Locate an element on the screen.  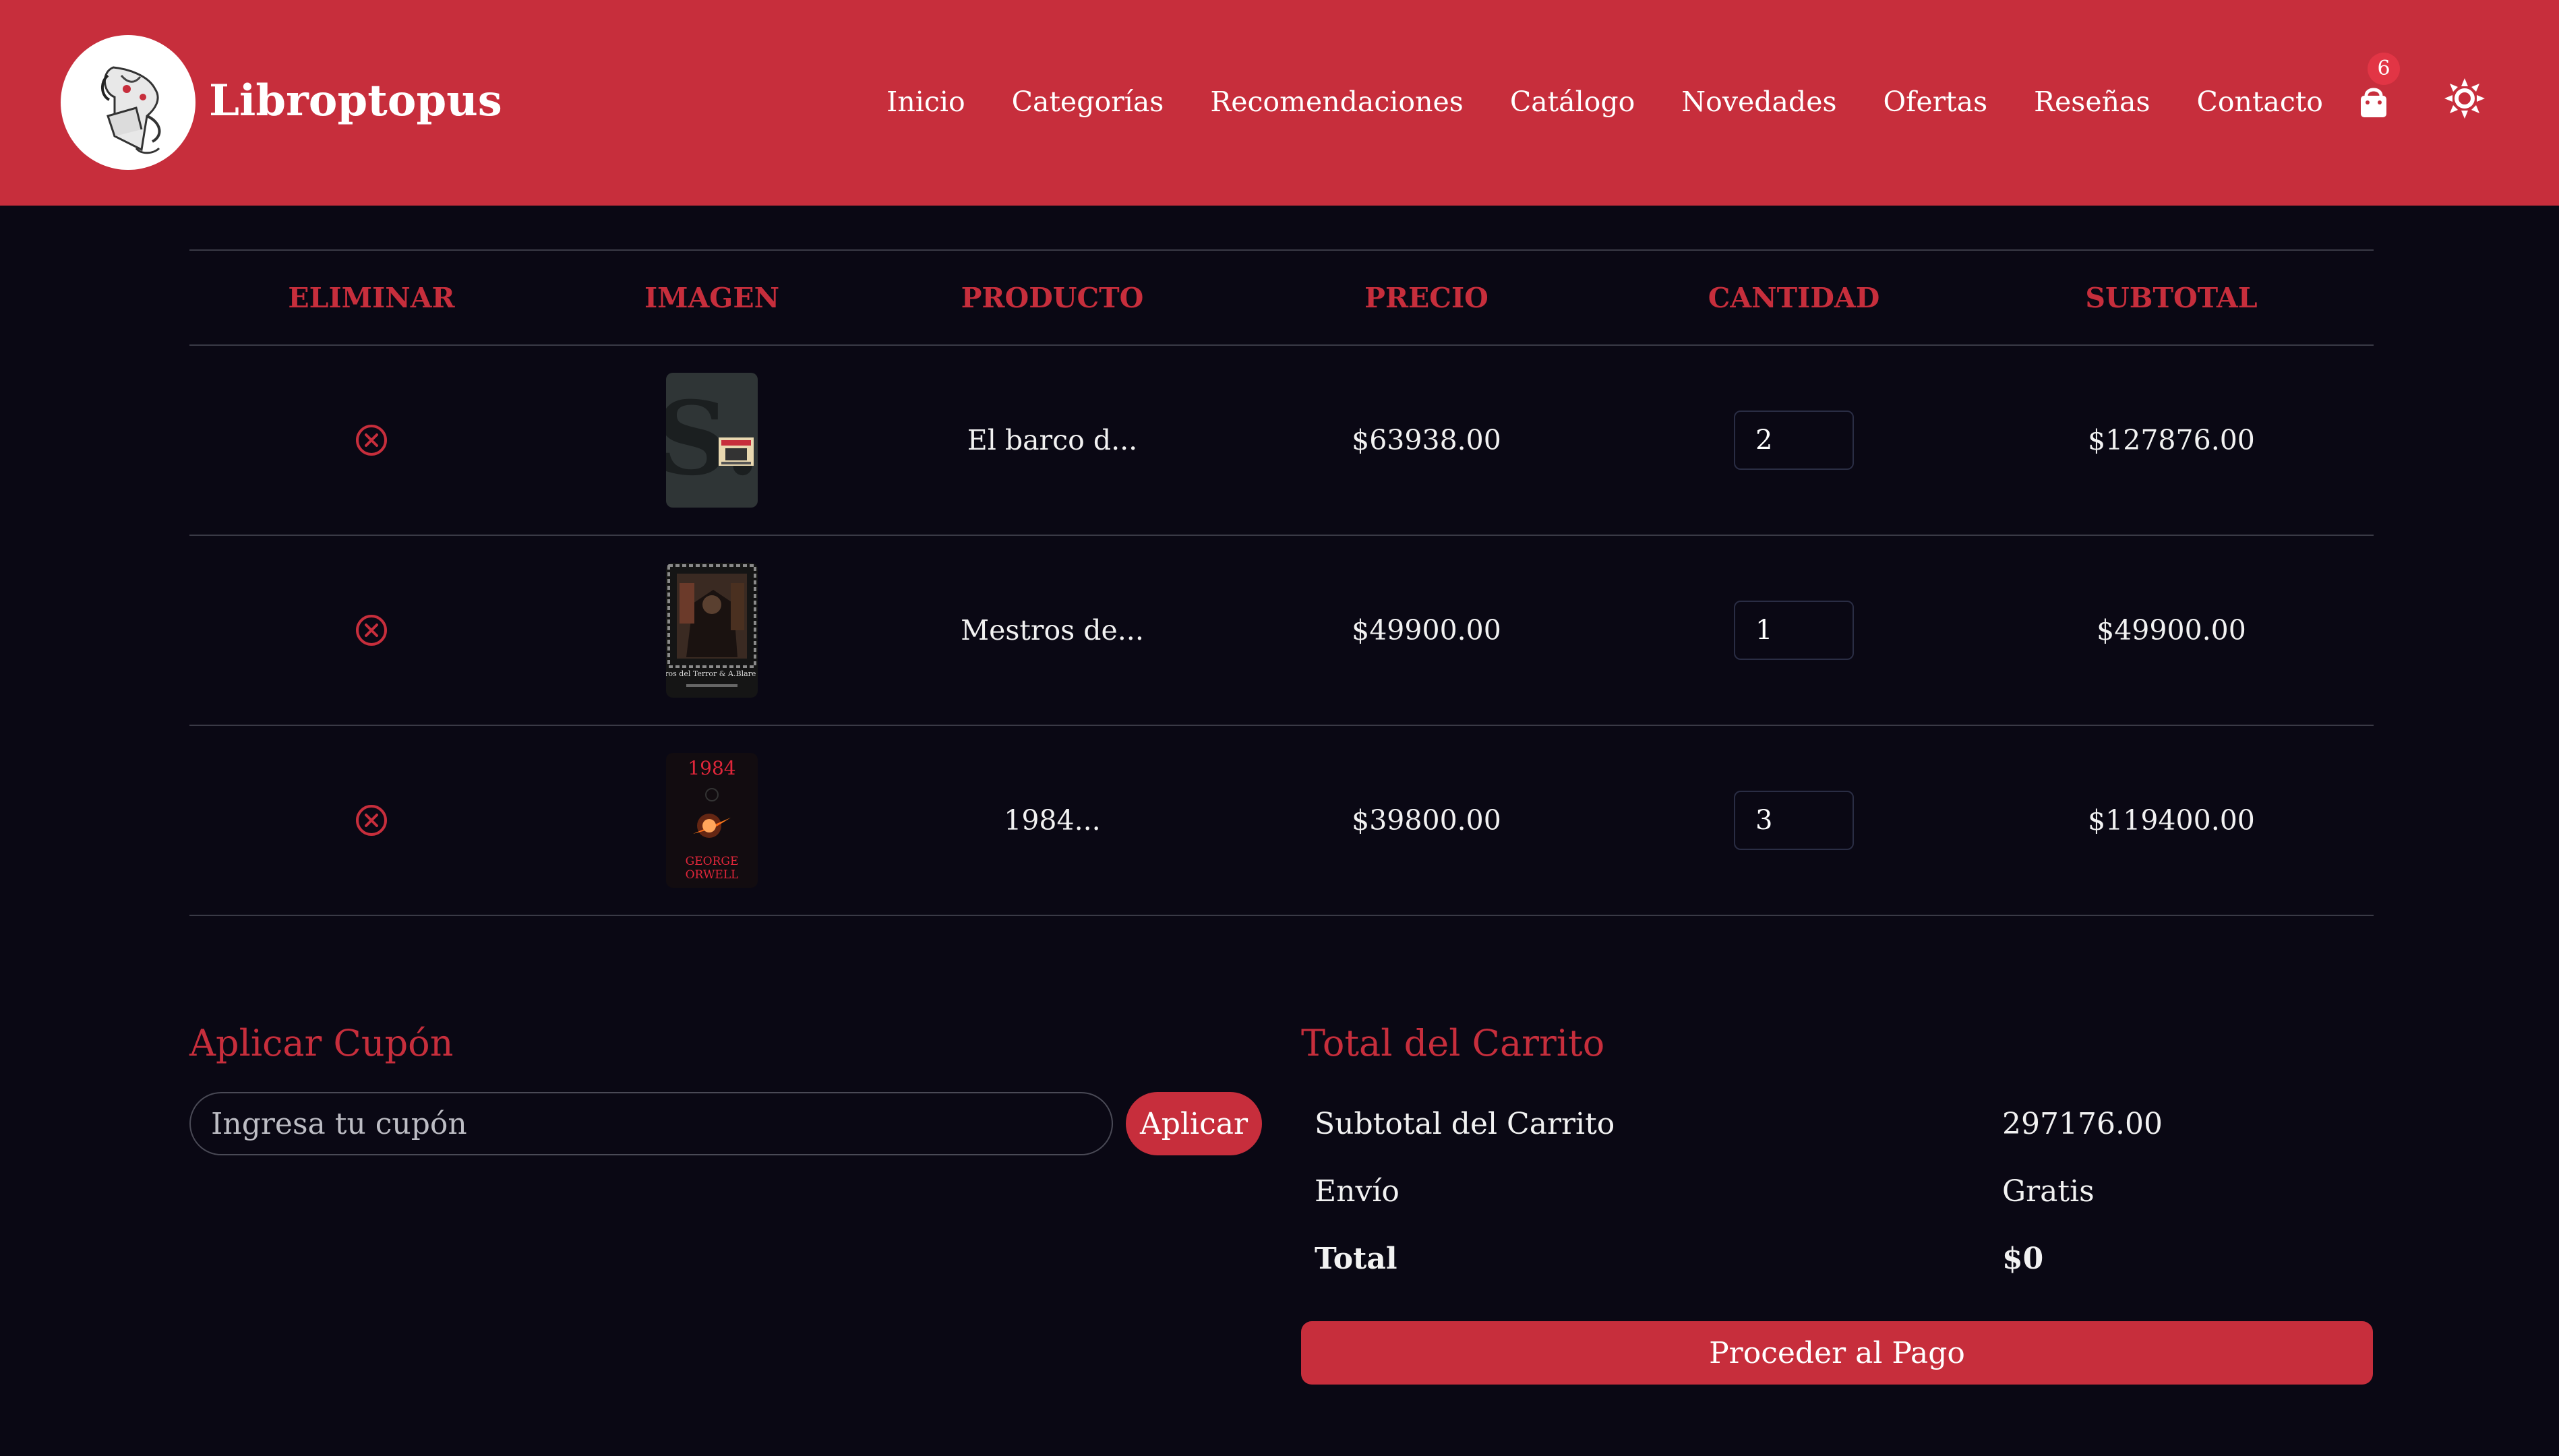
book-cover-image: Maestros del Terror & A.Blare Simon is located at coordinates (712, 630).